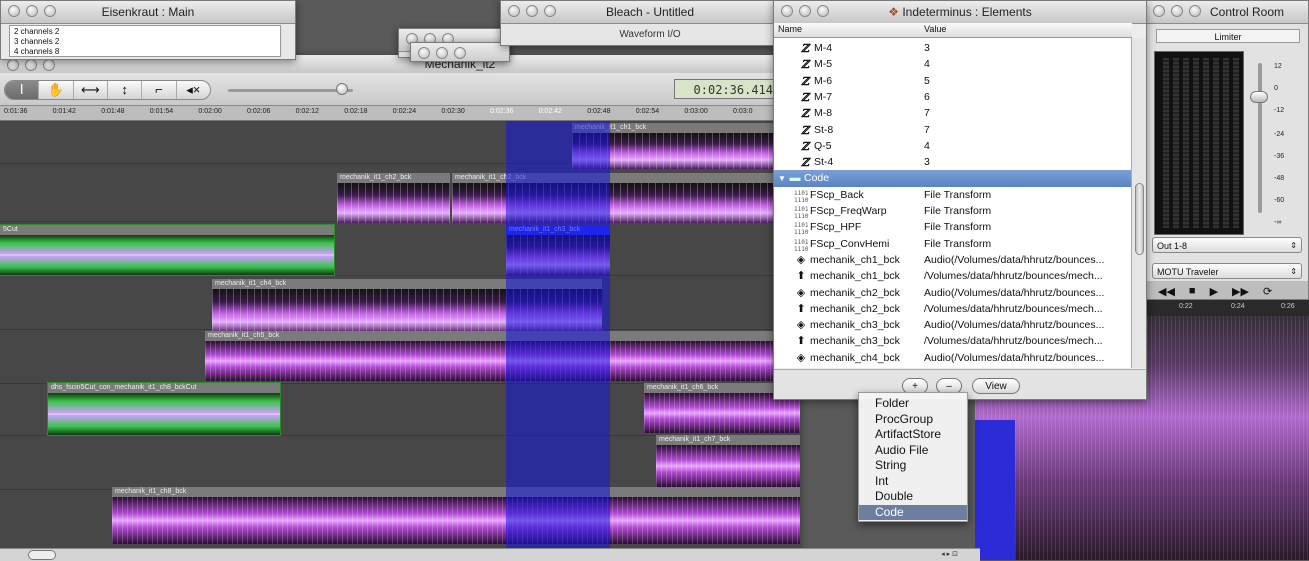 This screenshot has height=561, width=1309. What do you see at coordinates (913, 512) in the screenshot?
I see `menu-item: Code` at bounding box center [913, 512].